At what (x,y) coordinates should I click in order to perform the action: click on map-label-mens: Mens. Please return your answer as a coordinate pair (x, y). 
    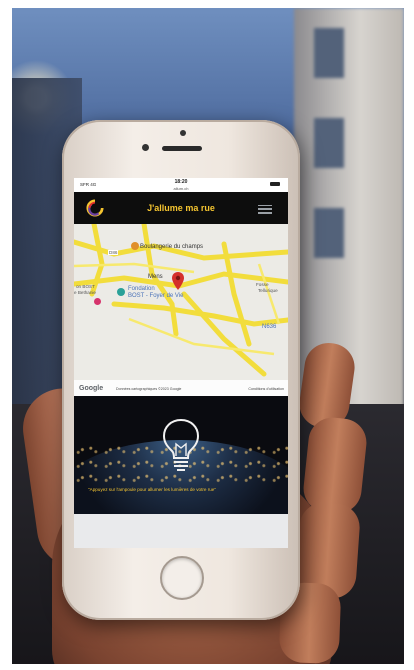
    Looking at the image, I should click on (155, 277).